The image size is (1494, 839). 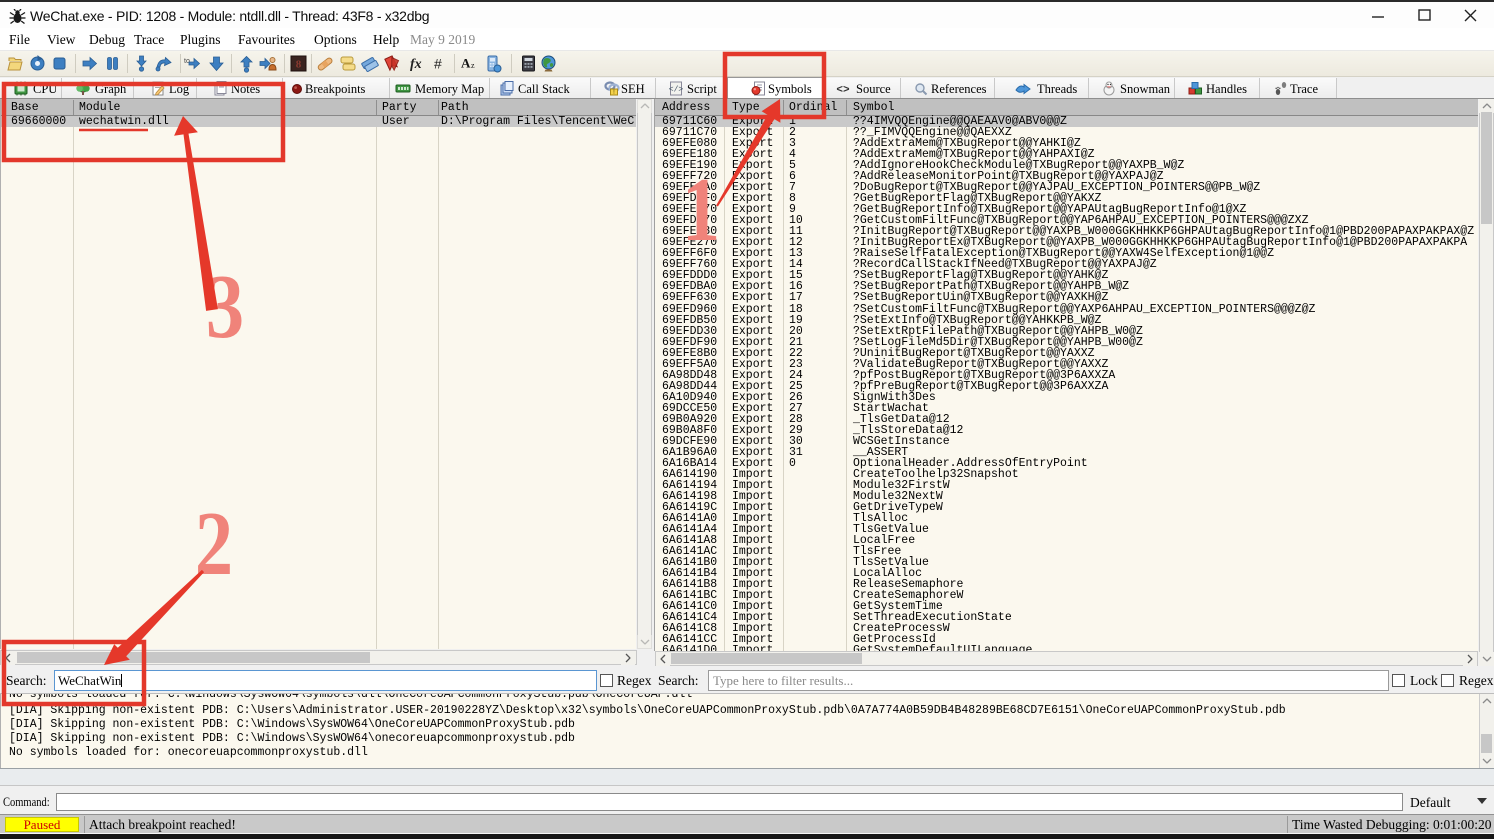 What do you see at coordinates (299, 65) in the screenshot?
I see `svg-text: 8` at bounding box center [299, 65].